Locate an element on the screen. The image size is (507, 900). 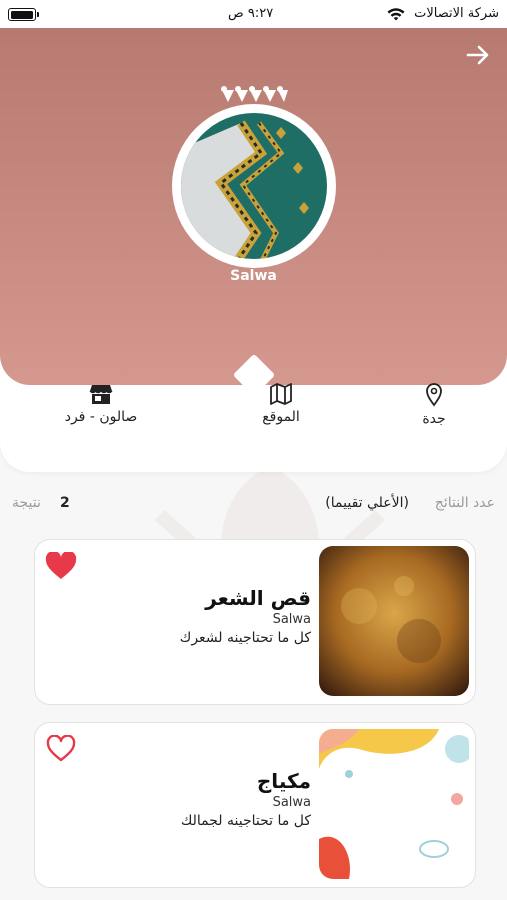
status-carrier: شركة الاتصالات is located at coordinates (456, 13).